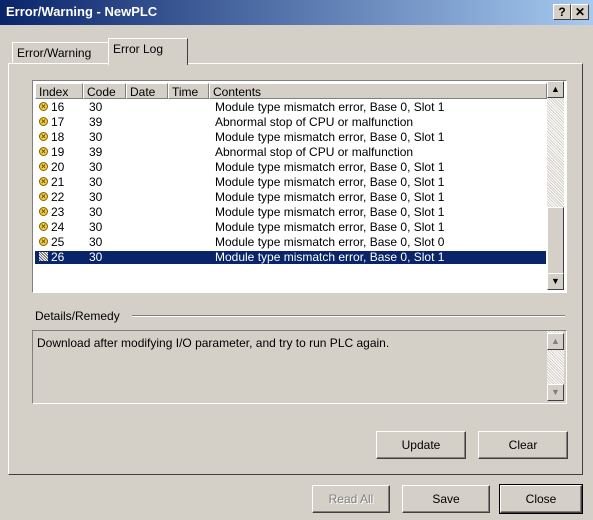  What do you see at coordinates (446, 499) in the screenshot?
I see `save-button: Save` at bounding box center [446, 499].